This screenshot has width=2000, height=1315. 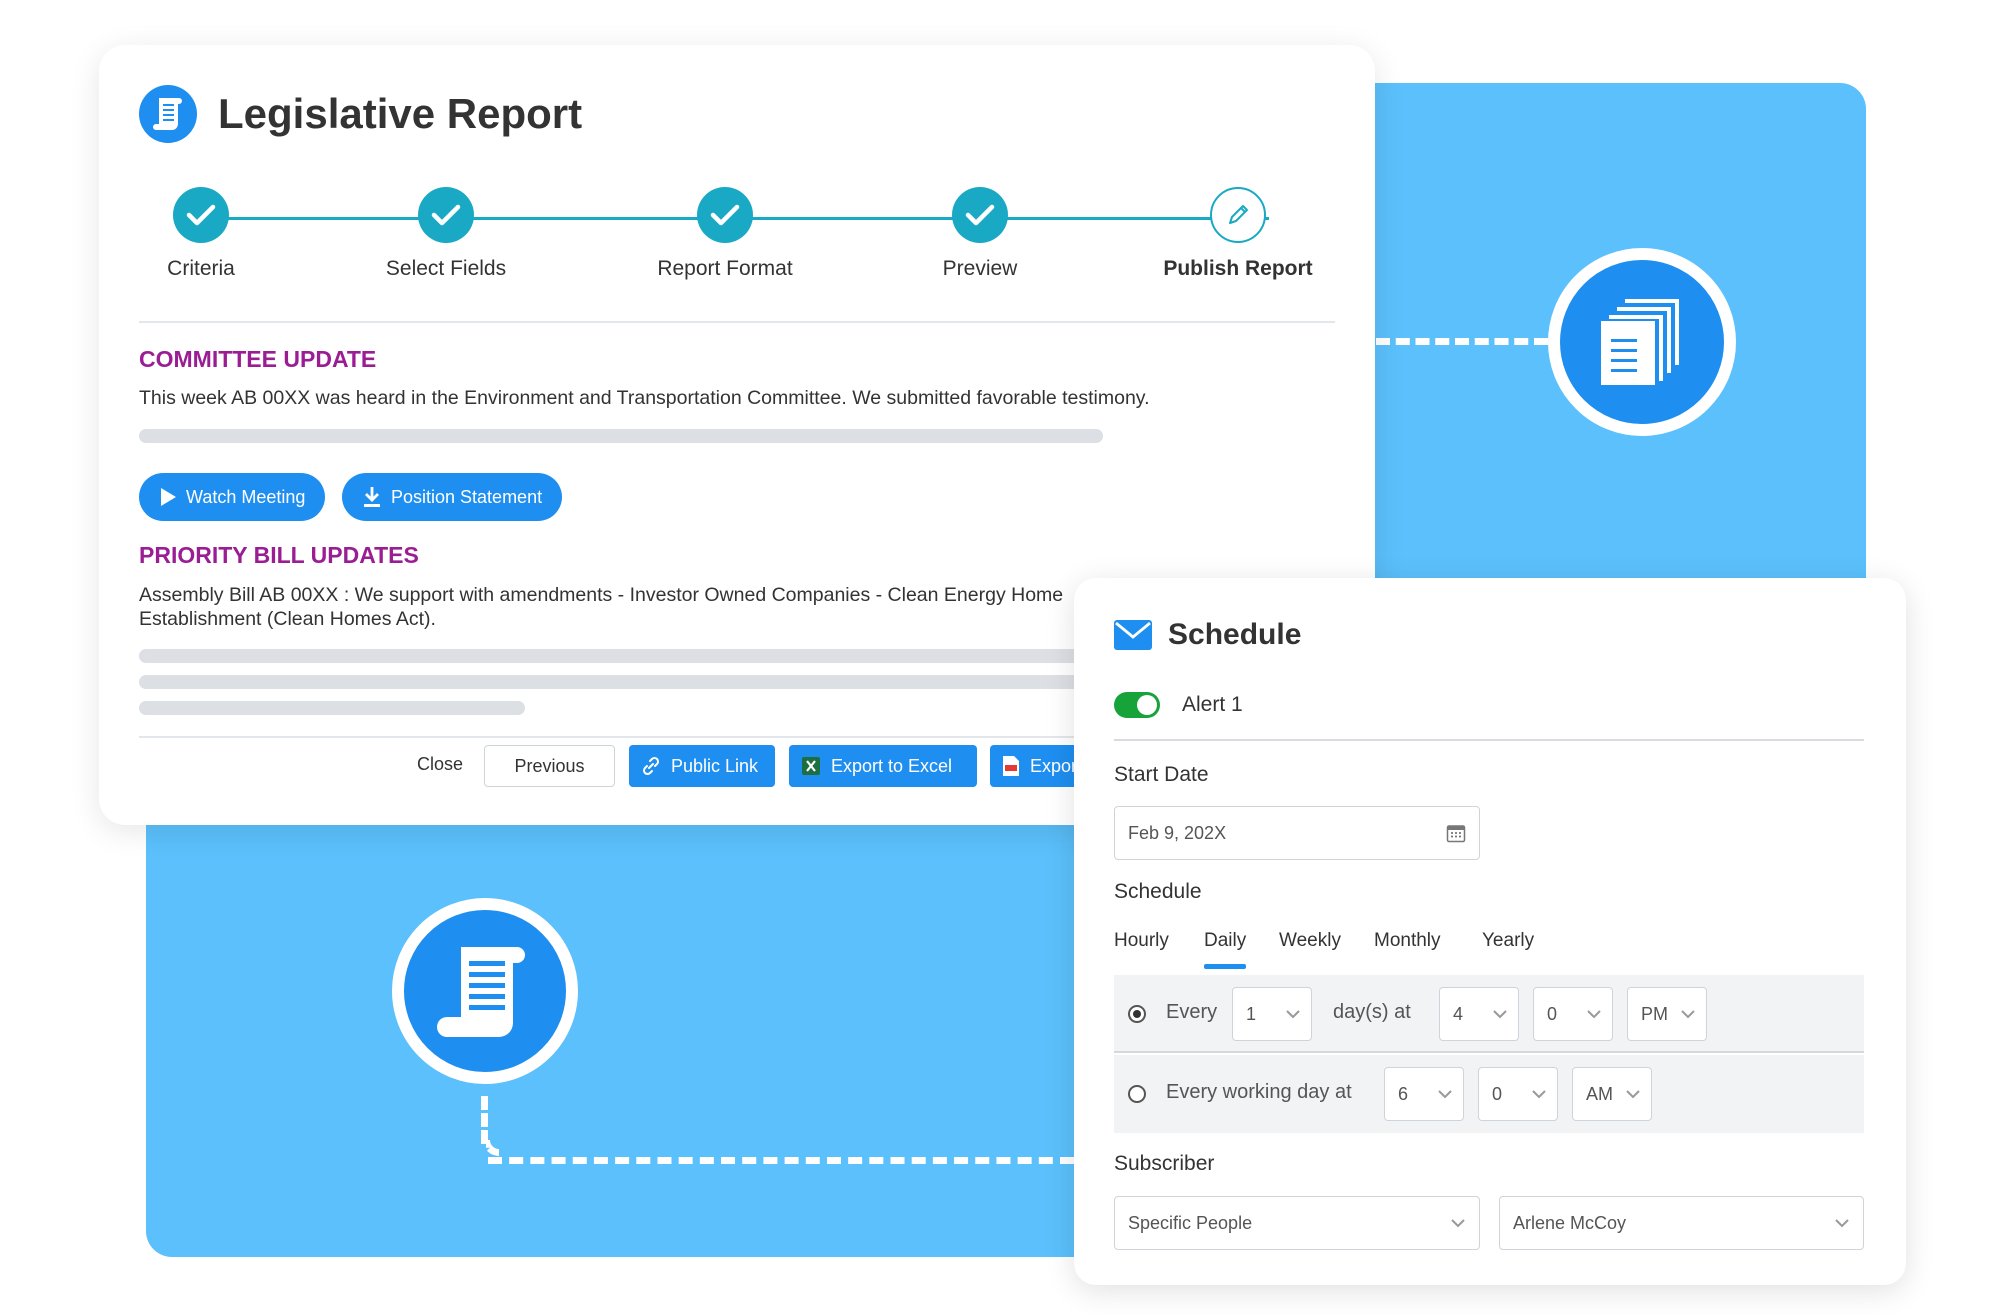 What do you see at coordinates (1272, 1014) in the screenshot?
I see `interval-select: 1` at bounding box center [1272, 1014].